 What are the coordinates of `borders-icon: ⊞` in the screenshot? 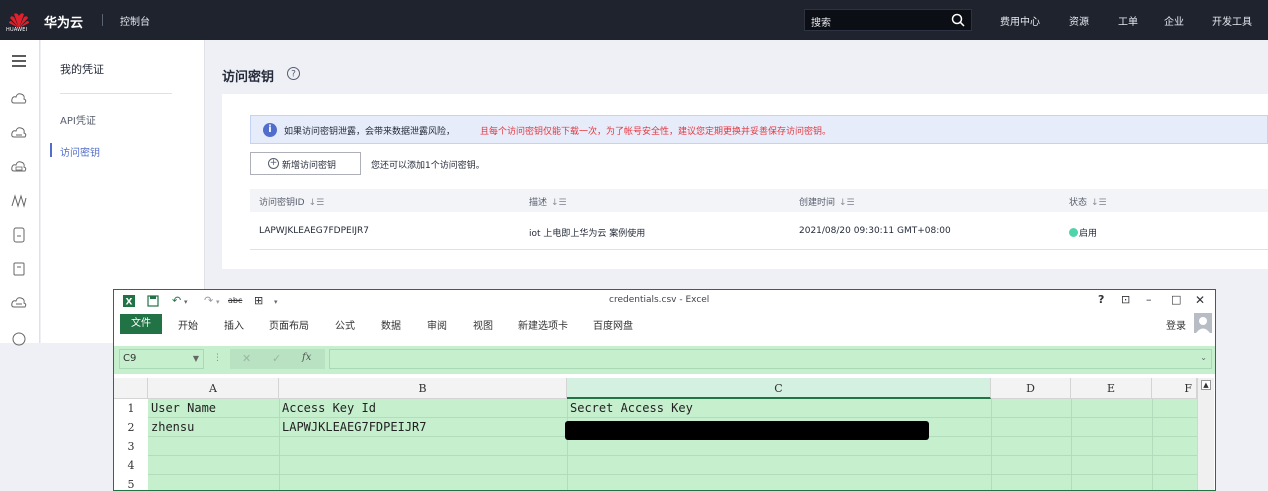 It's located at (258, 300).